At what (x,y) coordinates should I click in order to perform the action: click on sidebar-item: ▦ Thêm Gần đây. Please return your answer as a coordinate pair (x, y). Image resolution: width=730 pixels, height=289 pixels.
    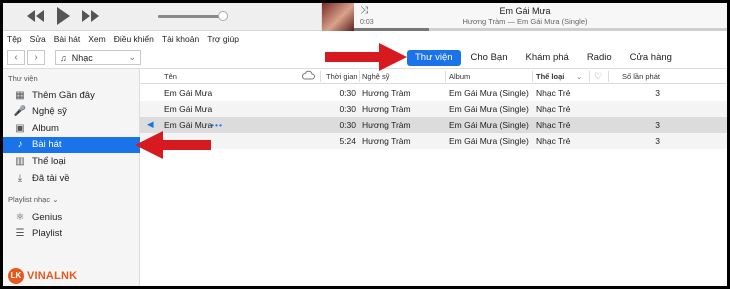
    Looking at the image, I should click on (71, 95).